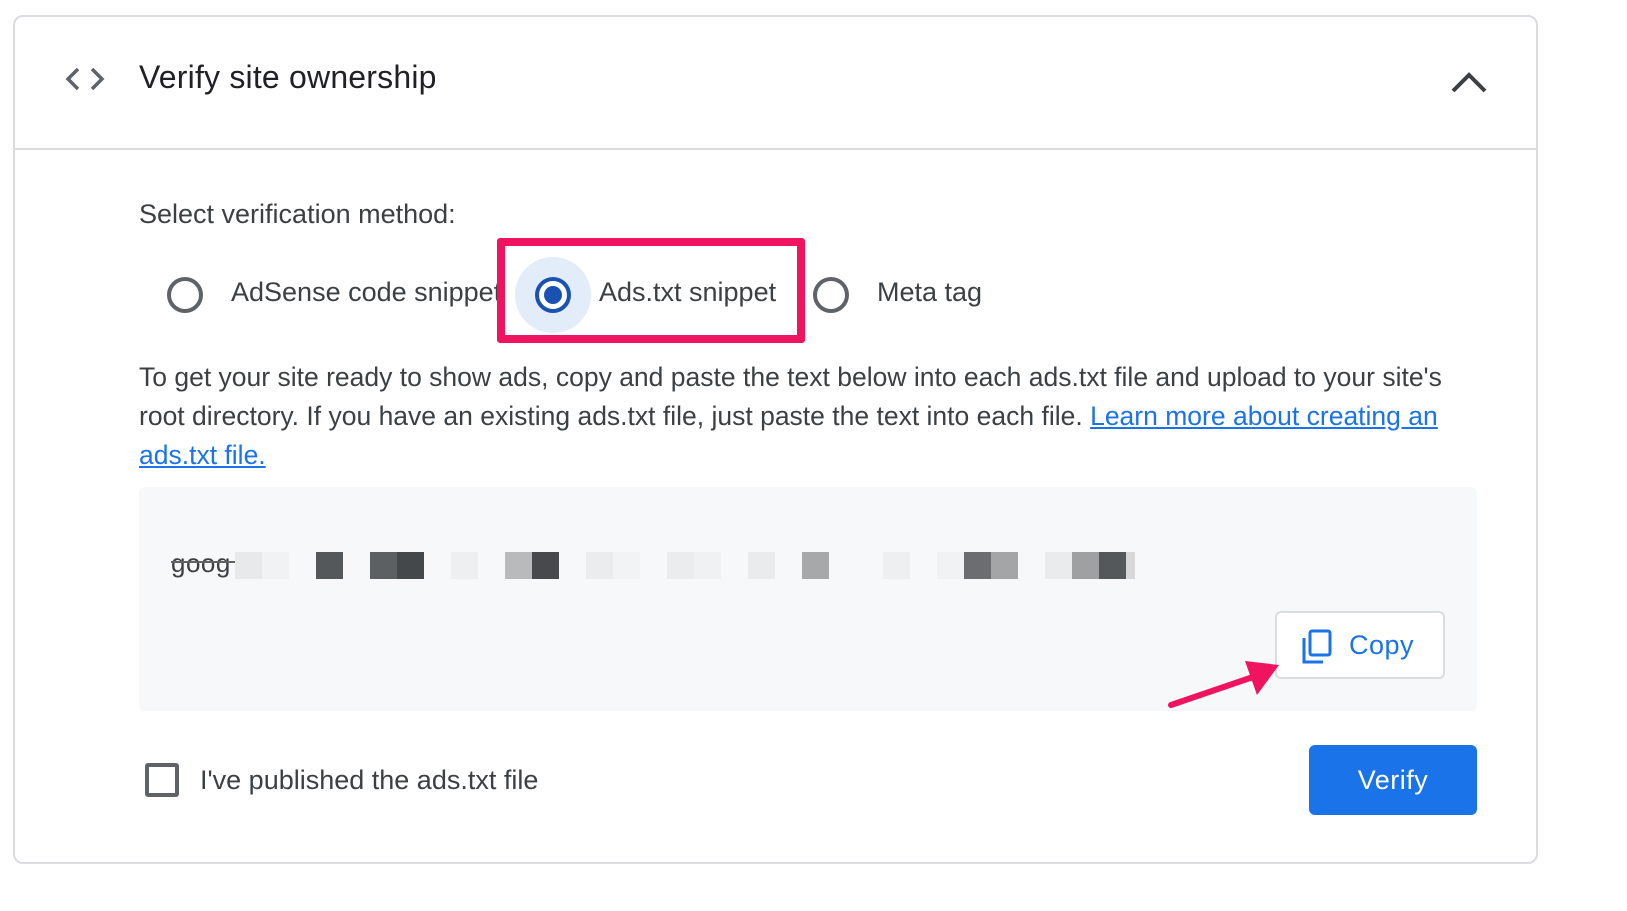 This screenshot has height=911, width=1627. Describe the element at coordinates (1382, 645) in the screenshot. I see `copy-button-label: Copy` at that location.